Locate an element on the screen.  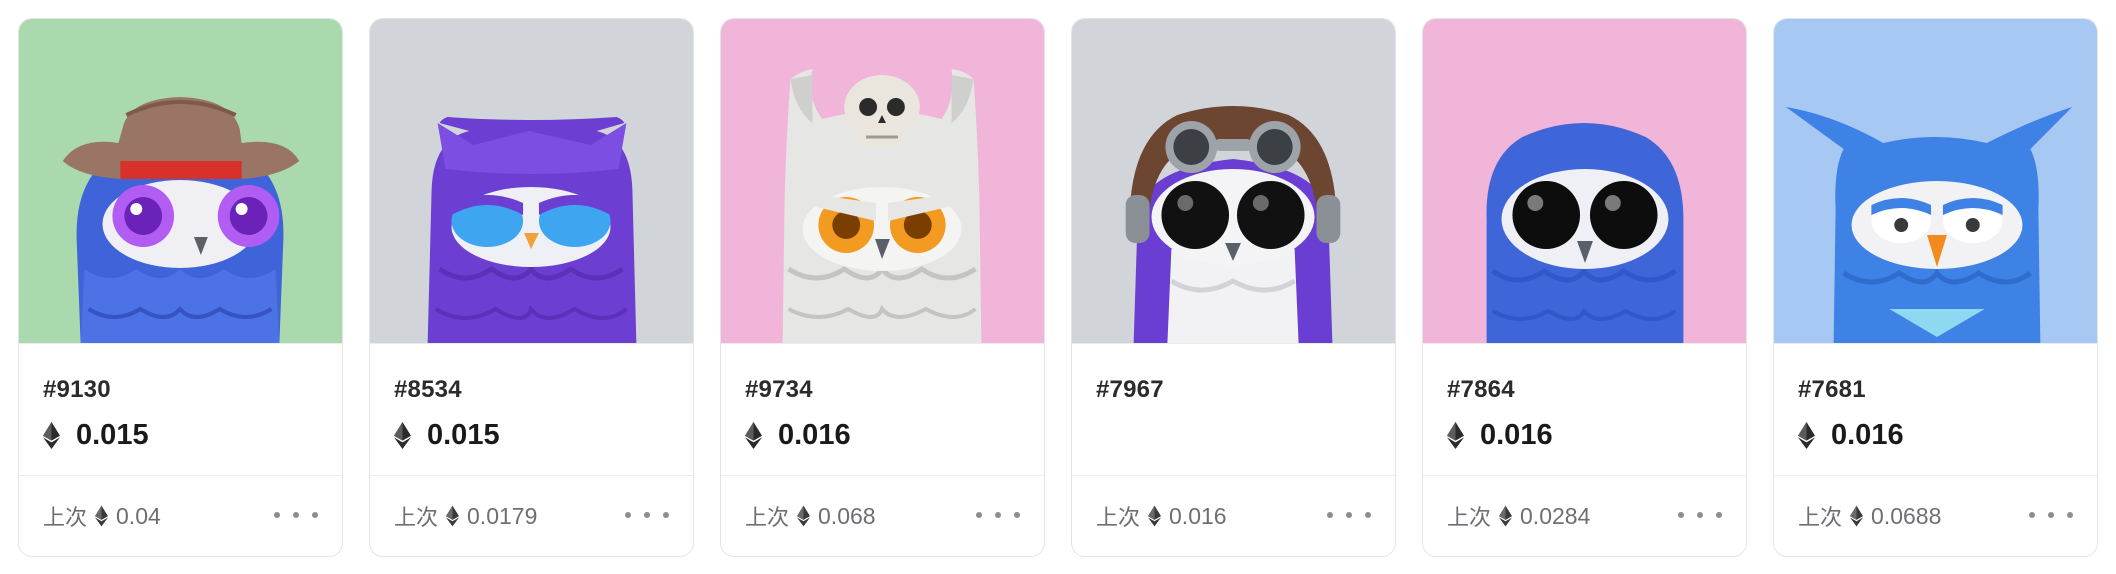
card-footer: 上次 0.016 is located at coordinates (1233, 515).